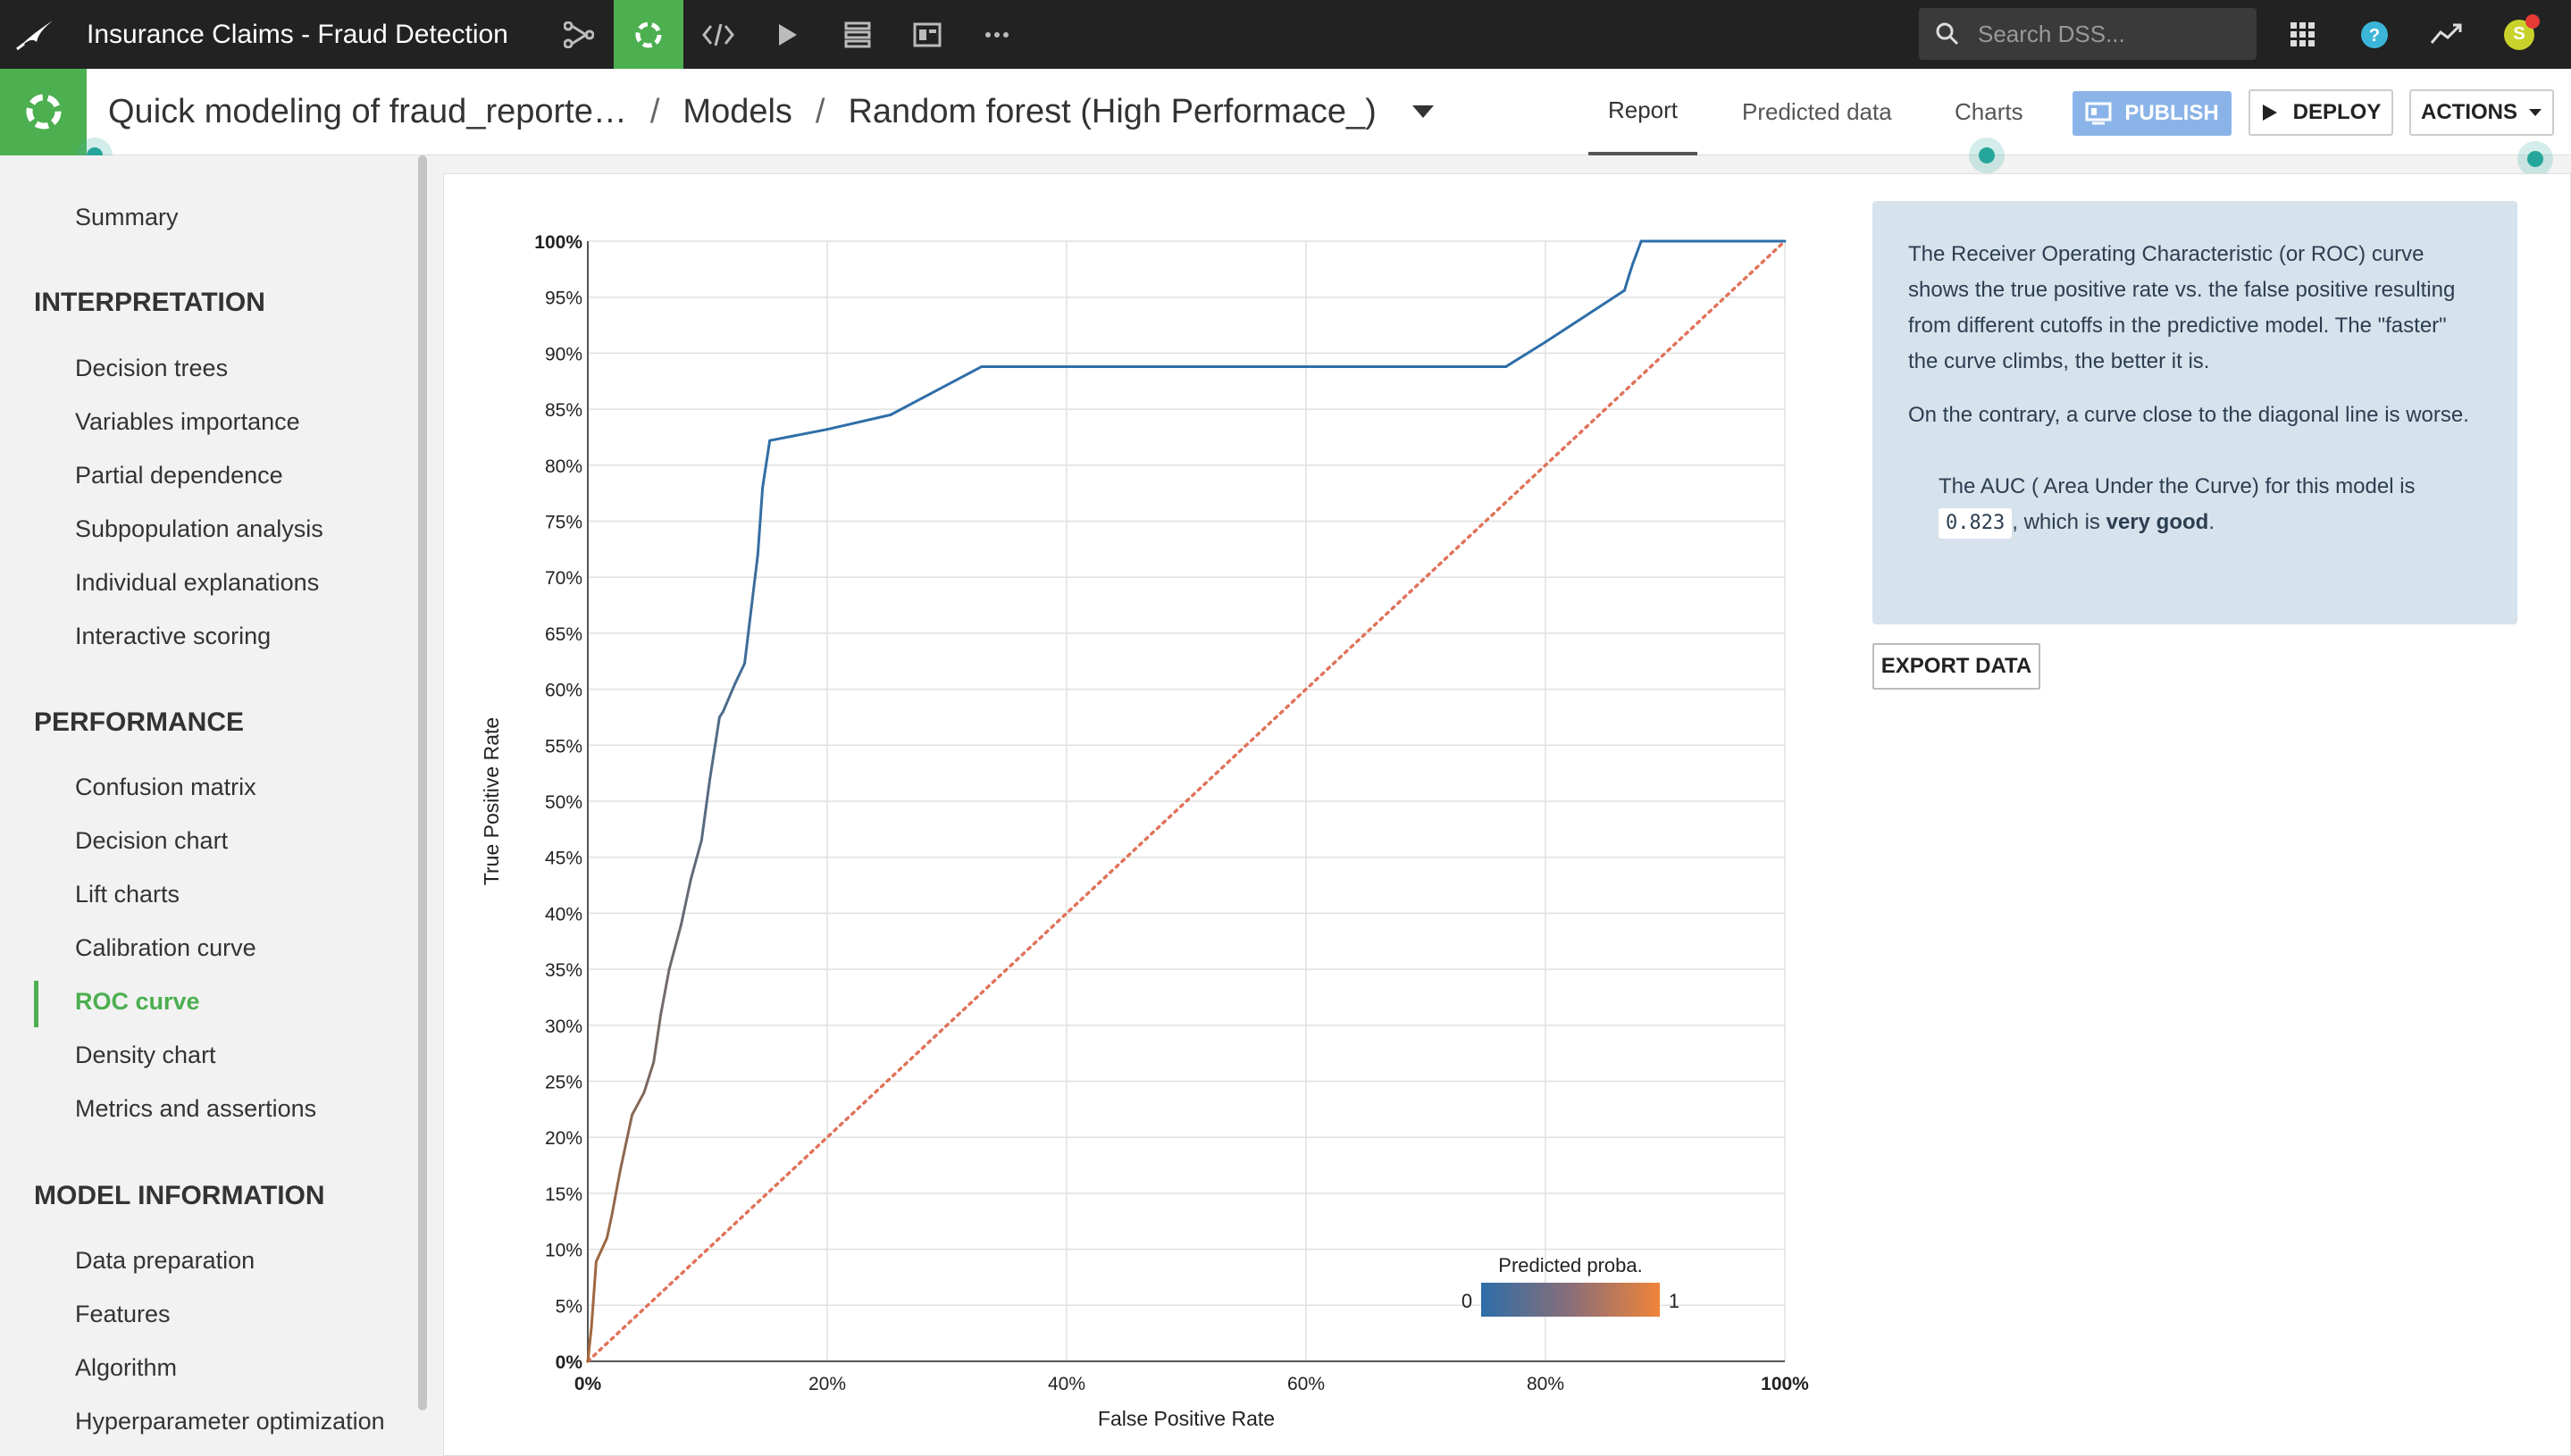 The image size is (2571, 1456). What do you see at coordinates (137, 1002) in the screenshot?
I see `sidebar-item-roc-curve: ROC curve` at bounding box center [137, 1002].